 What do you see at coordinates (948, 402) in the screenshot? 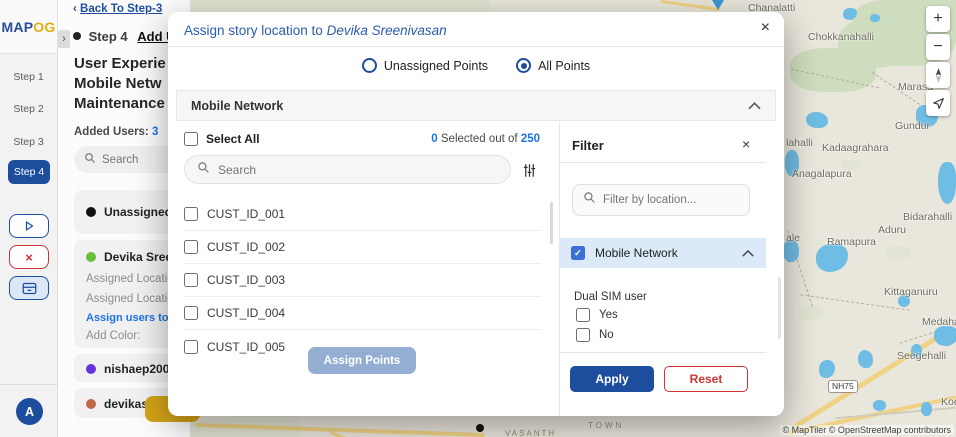
I see `map-label: Kod` at bounding box center [948, 402].